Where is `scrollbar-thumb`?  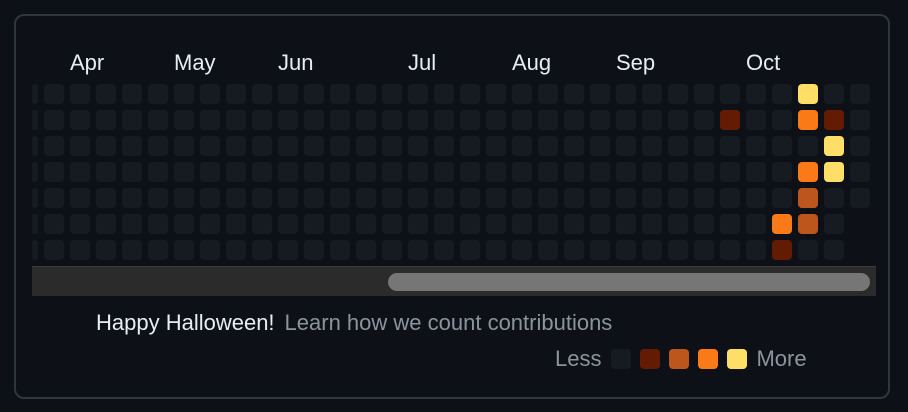 scrollbar-thumb is located at coordinates (629, 282).